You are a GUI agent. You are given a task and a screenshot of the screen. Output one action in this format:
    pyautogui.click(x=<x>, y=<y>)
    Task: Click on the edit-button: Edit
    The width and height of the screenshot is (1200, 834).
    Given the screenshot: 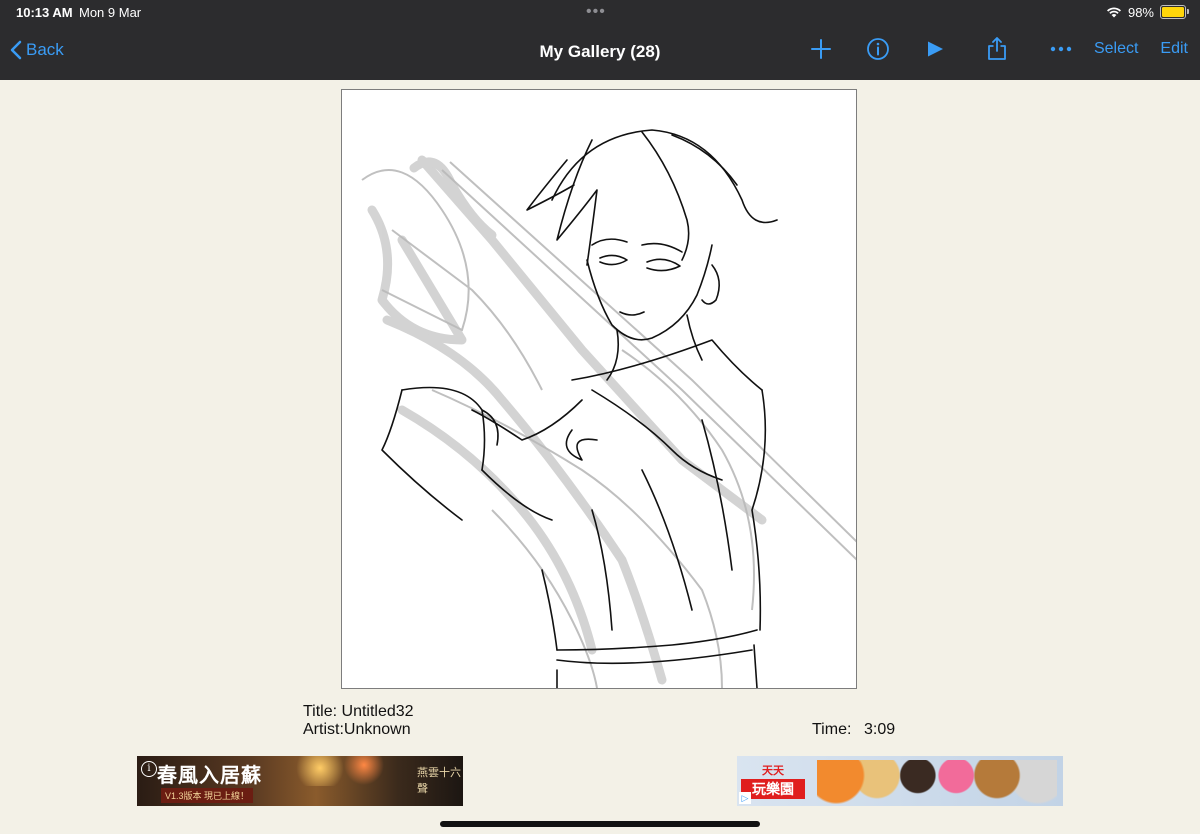 What is the action you would take?
    pyautogui.click(x=1174, y=49)
    